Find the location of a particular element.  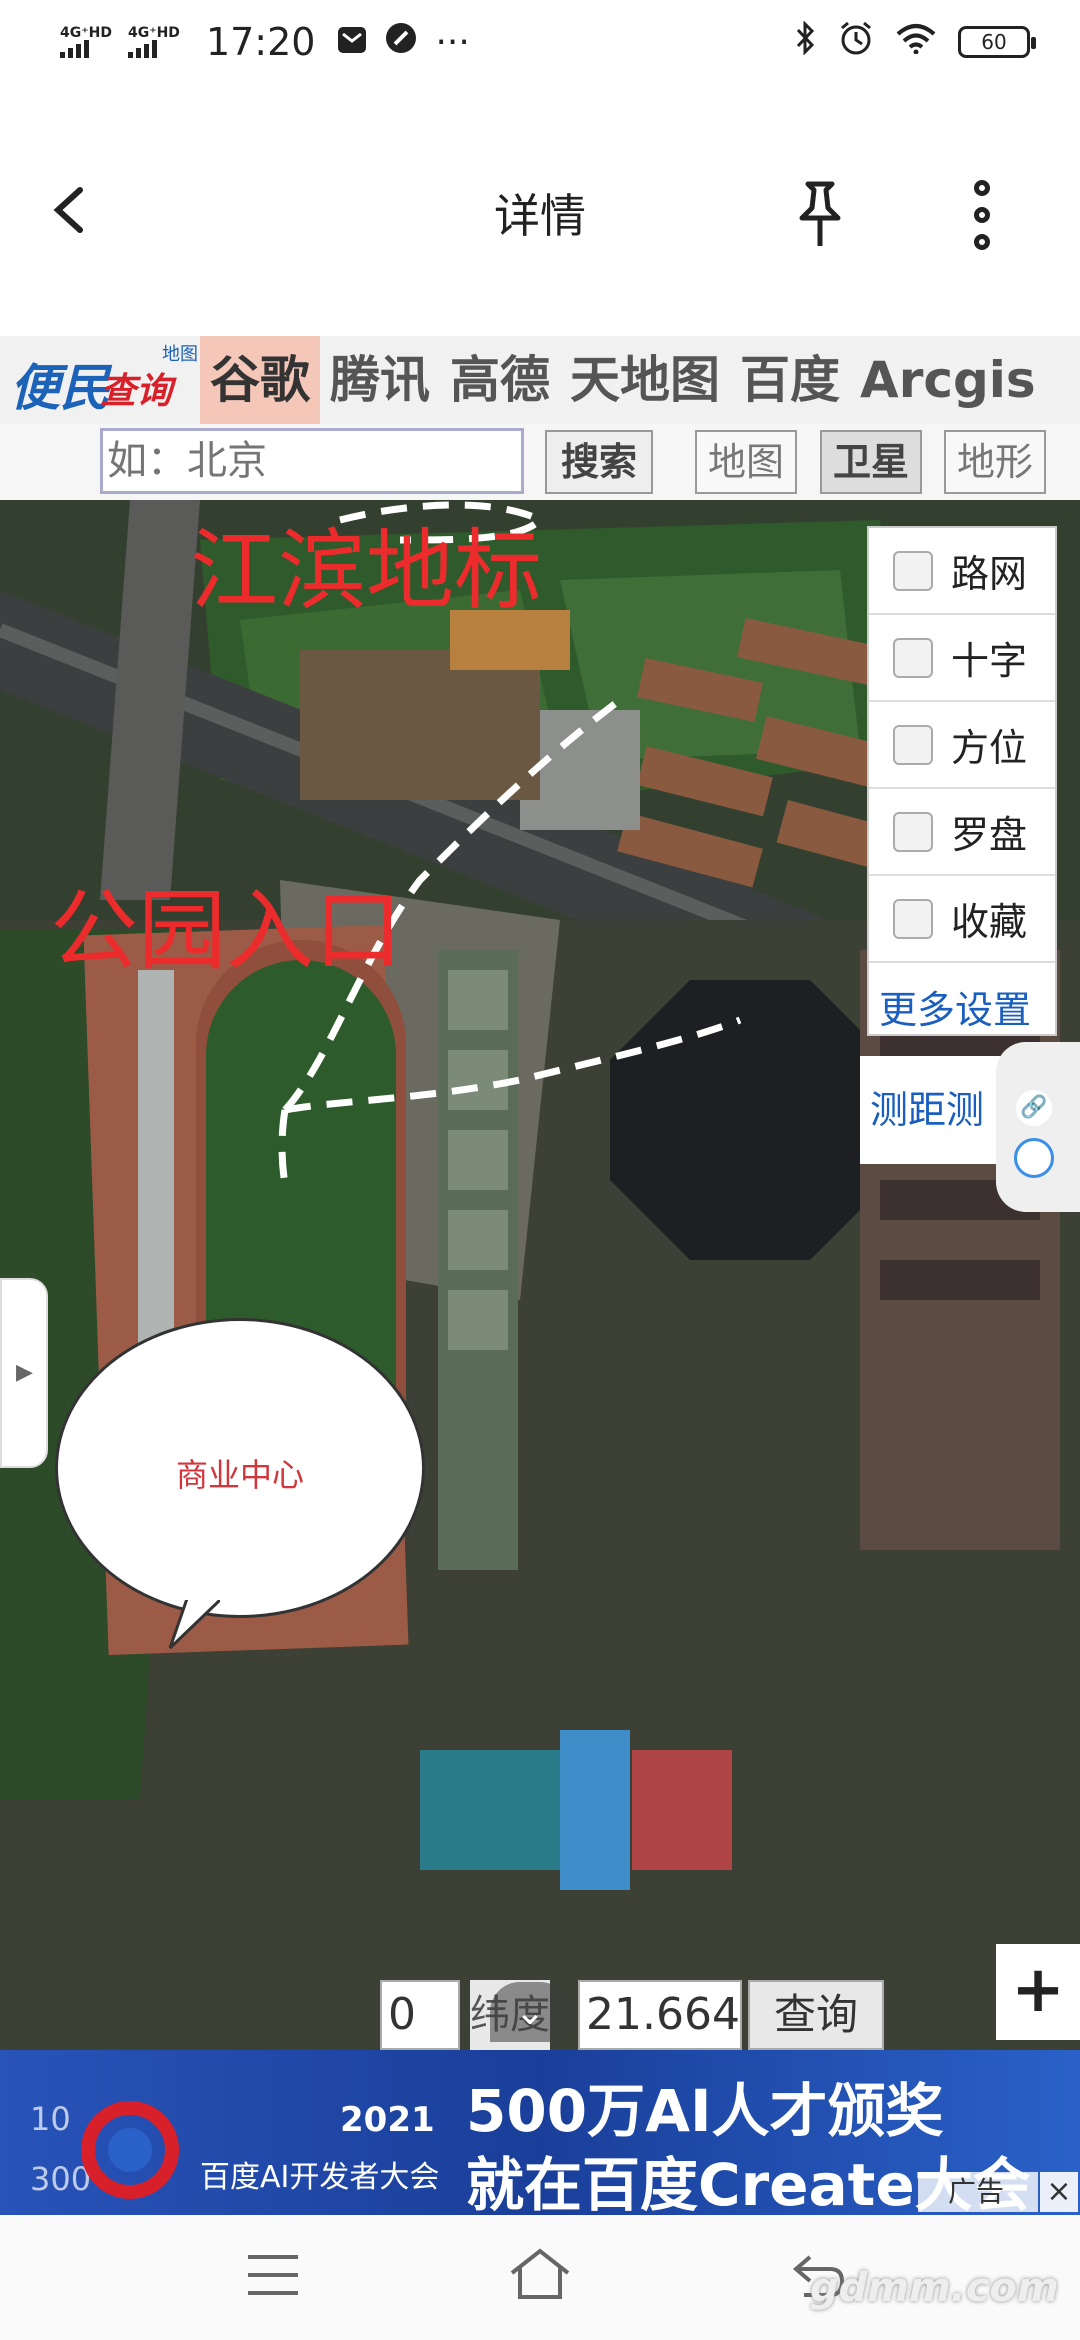

layer-label: 十字 is located at coordinates (989, 661).